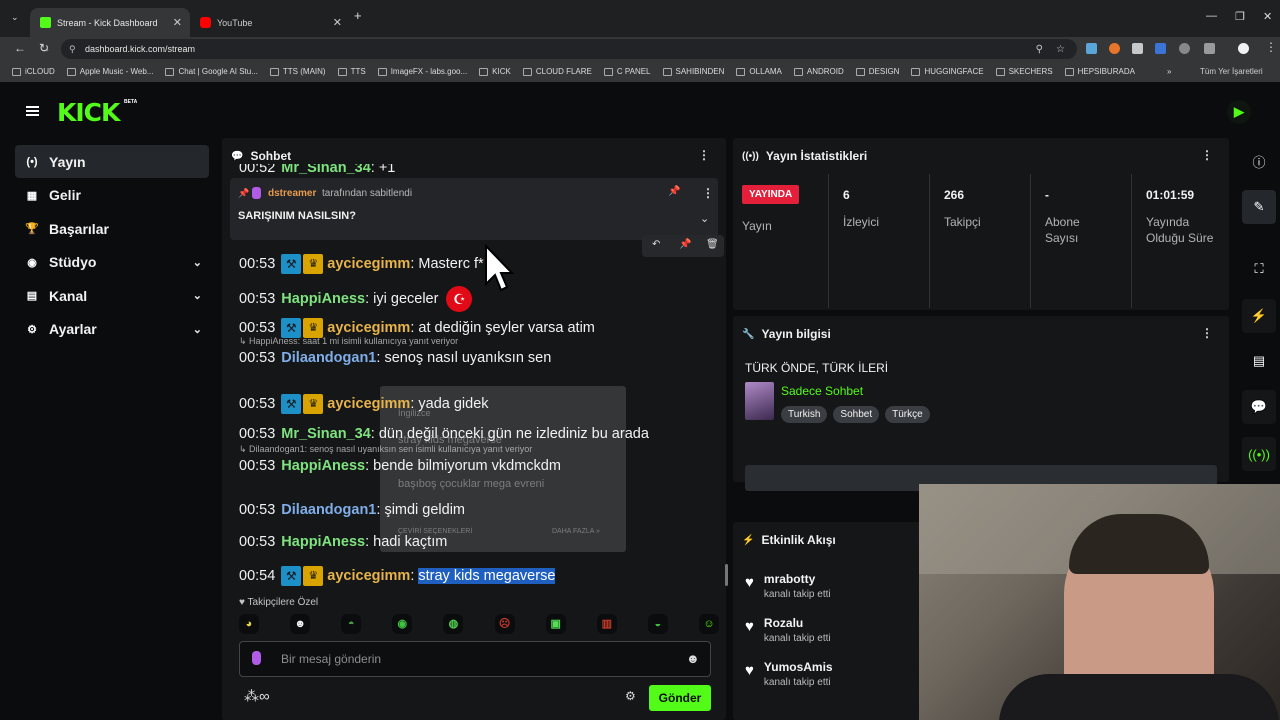  What do you see at coordinates (708, 624) in the screenshot?
I see `emote-icon: ☺` at bounding box center [708, 624].